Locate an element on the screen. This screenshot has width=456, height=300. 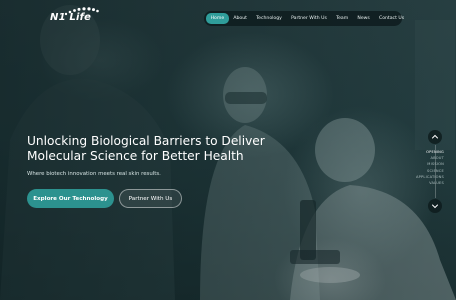
section-down-button is located at coordinates (435, 206).